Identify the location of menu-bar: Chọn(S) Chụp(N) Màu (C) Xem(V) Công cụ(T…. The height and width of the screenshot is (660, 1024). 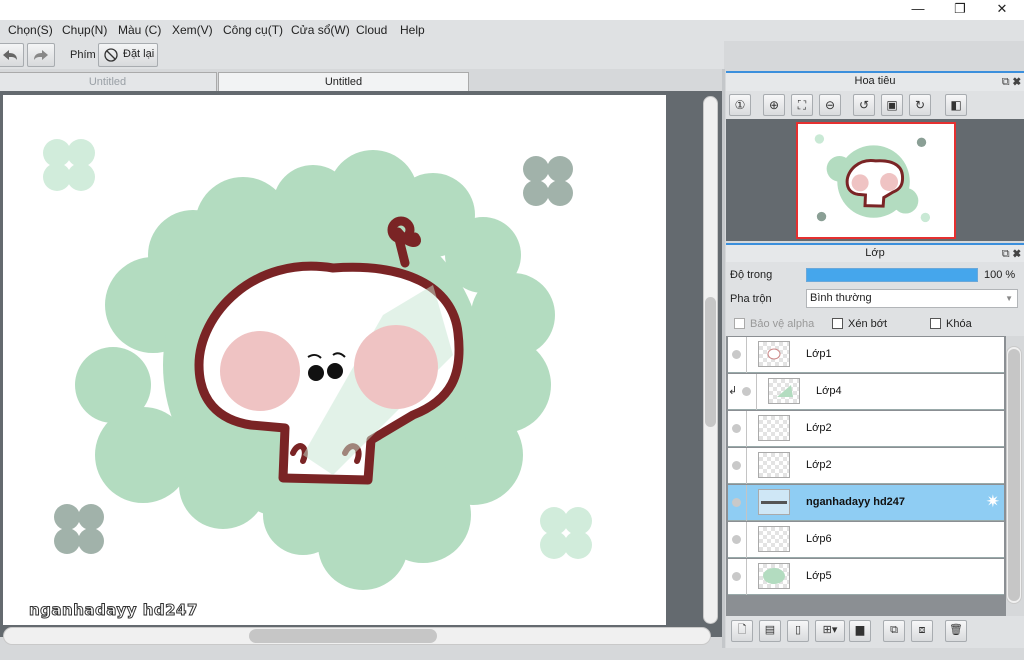
(512, 30).